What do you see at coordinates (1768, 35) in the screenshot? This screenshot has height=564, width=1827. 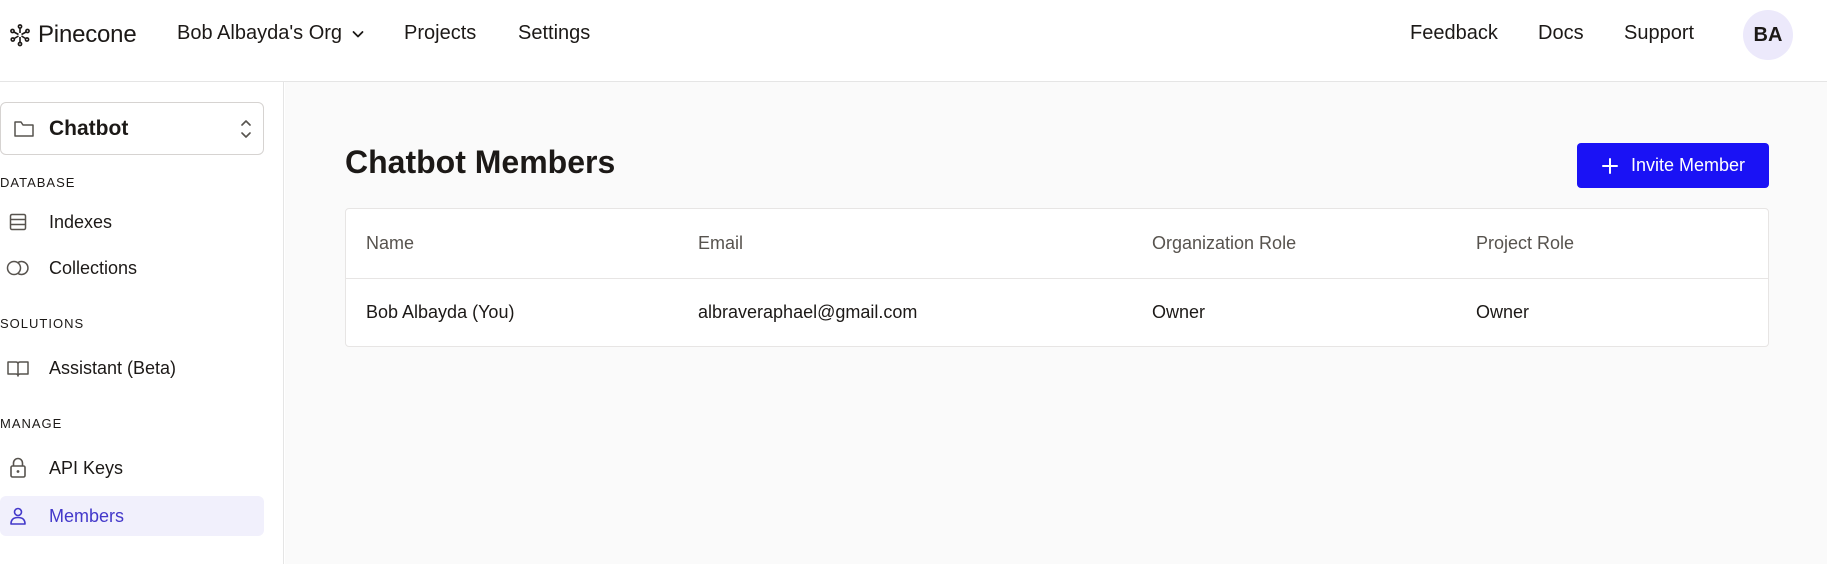 I see `user-avatar: BA` at bounding box center [1768, 35].